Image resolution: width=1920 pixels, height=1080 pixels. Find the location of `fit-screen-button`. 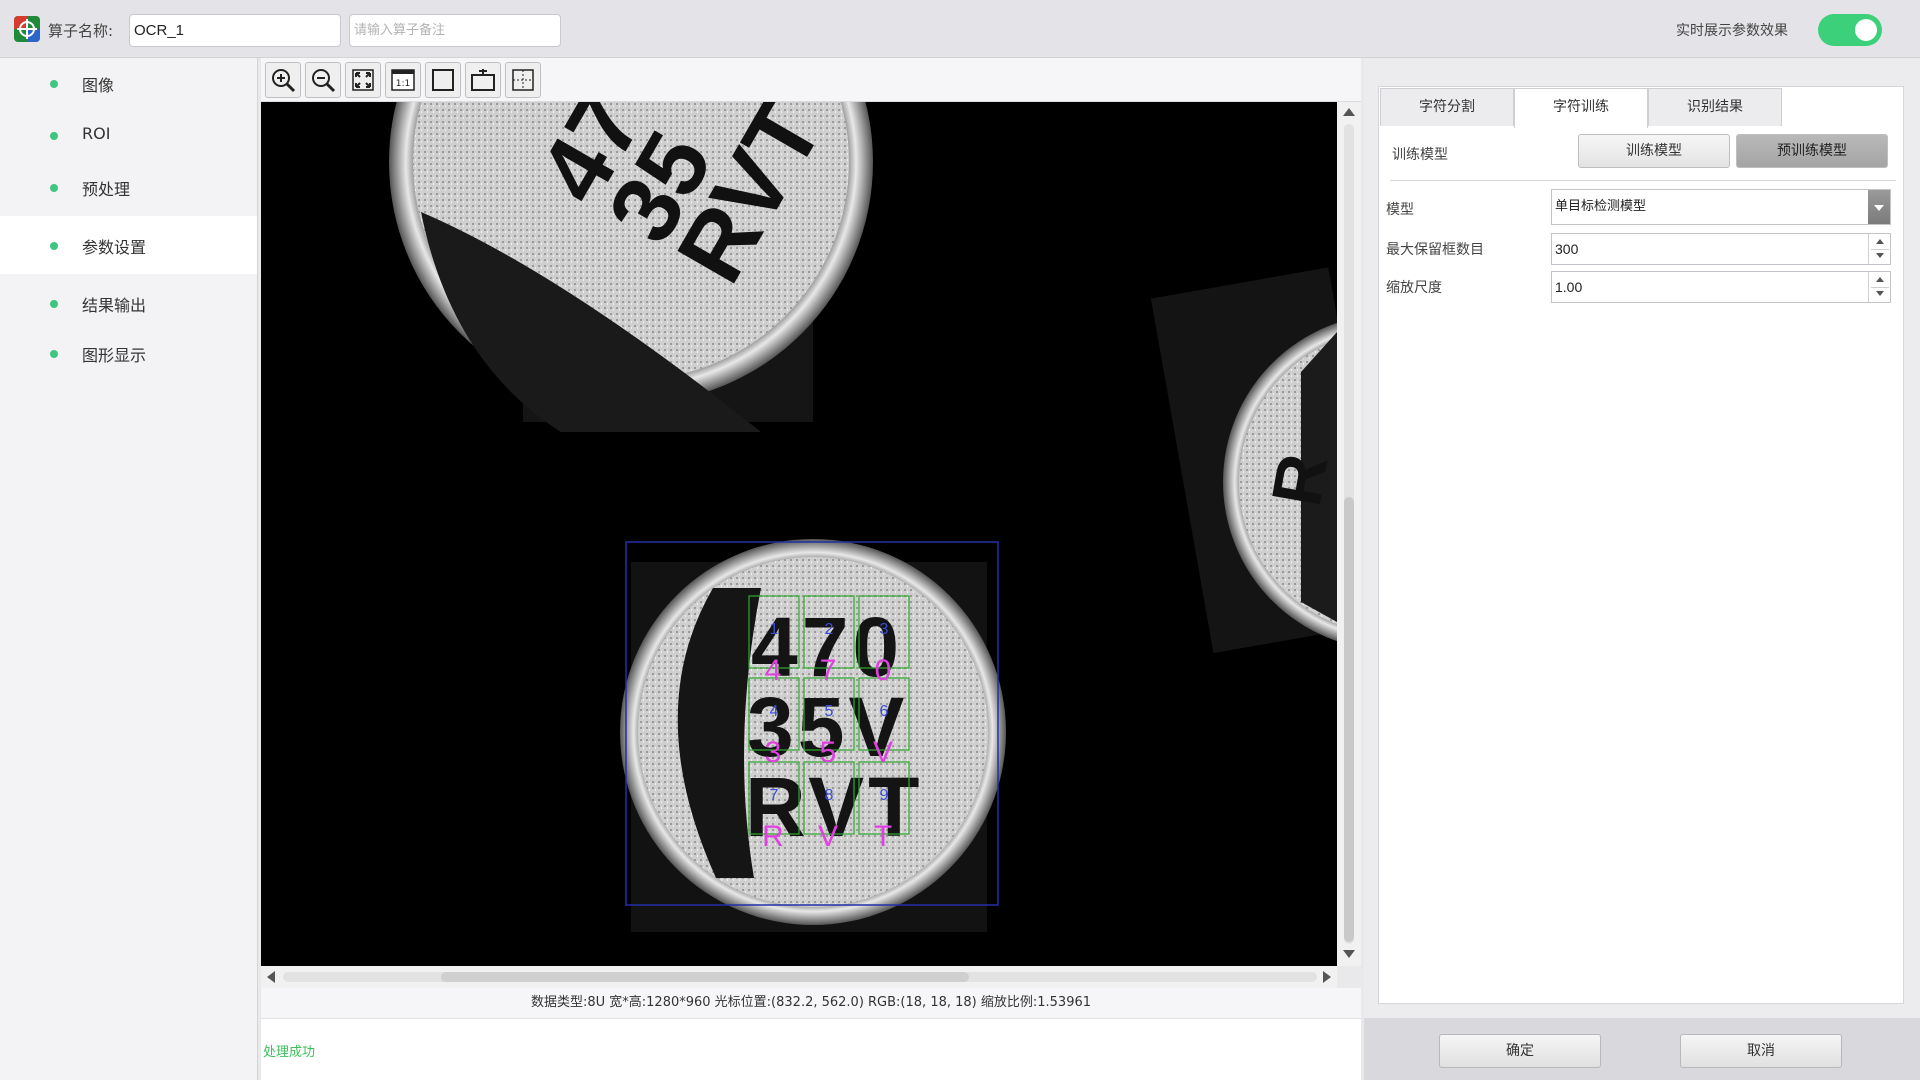

fit-screen-button is located at coordinates (363, 80).